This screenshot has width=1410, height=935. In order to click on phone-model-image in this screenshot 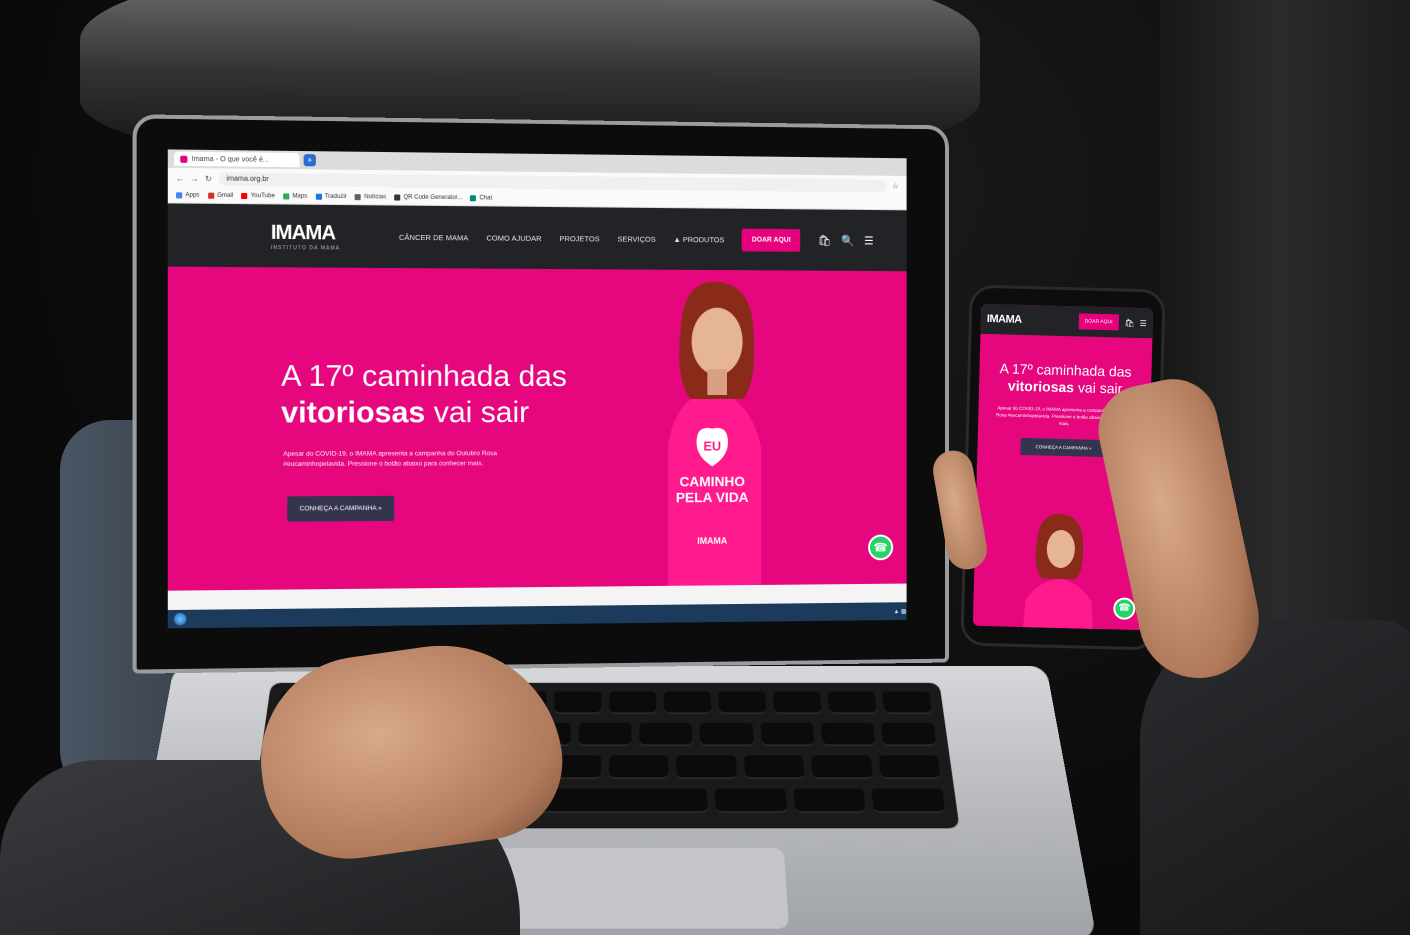, I will do `click(1057, 572)`.